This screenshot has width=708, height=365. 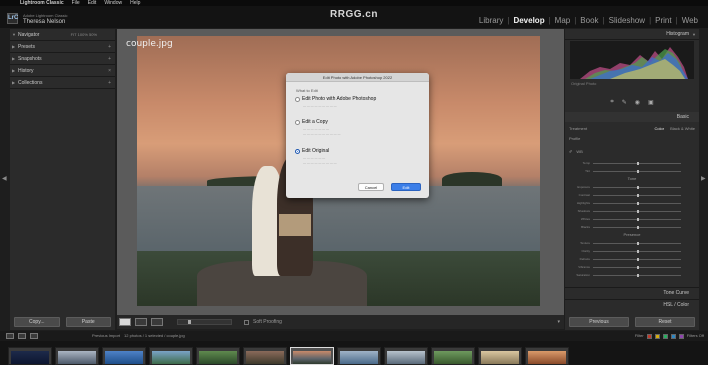 What do you see at coordinates (673, 336) in the screenshot?
I see `blue-label-icon` at bounding box center [673, 336].